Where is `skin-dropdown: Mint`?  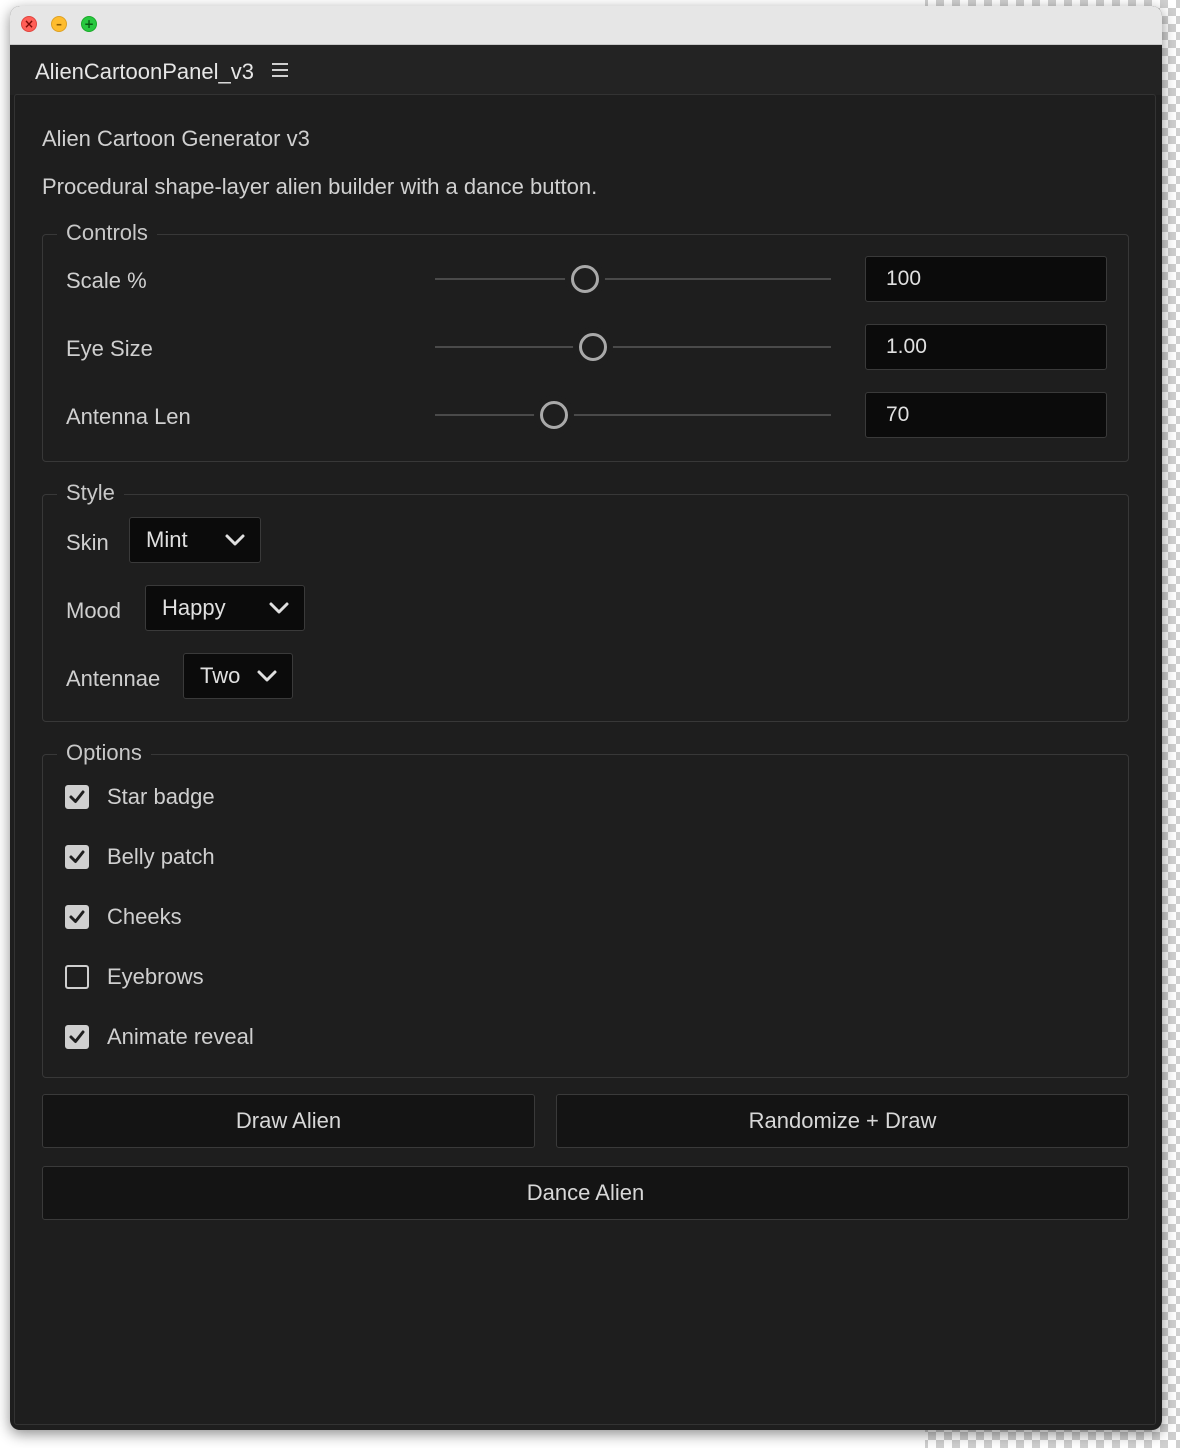
skin-dropdown: Mint is located at coordinates (195, 540).